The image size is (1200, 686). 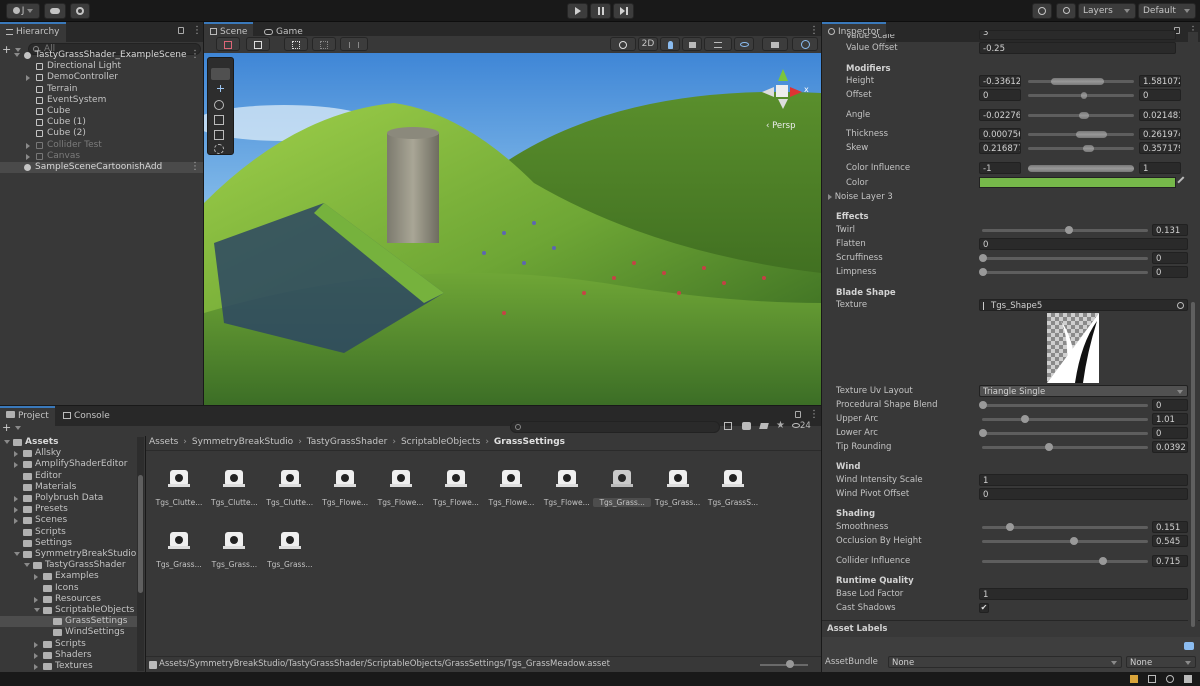 I want to click on hierarchy-item: TastyGrassShader_ExampleScene ⋮, so click(x=101, y=55).